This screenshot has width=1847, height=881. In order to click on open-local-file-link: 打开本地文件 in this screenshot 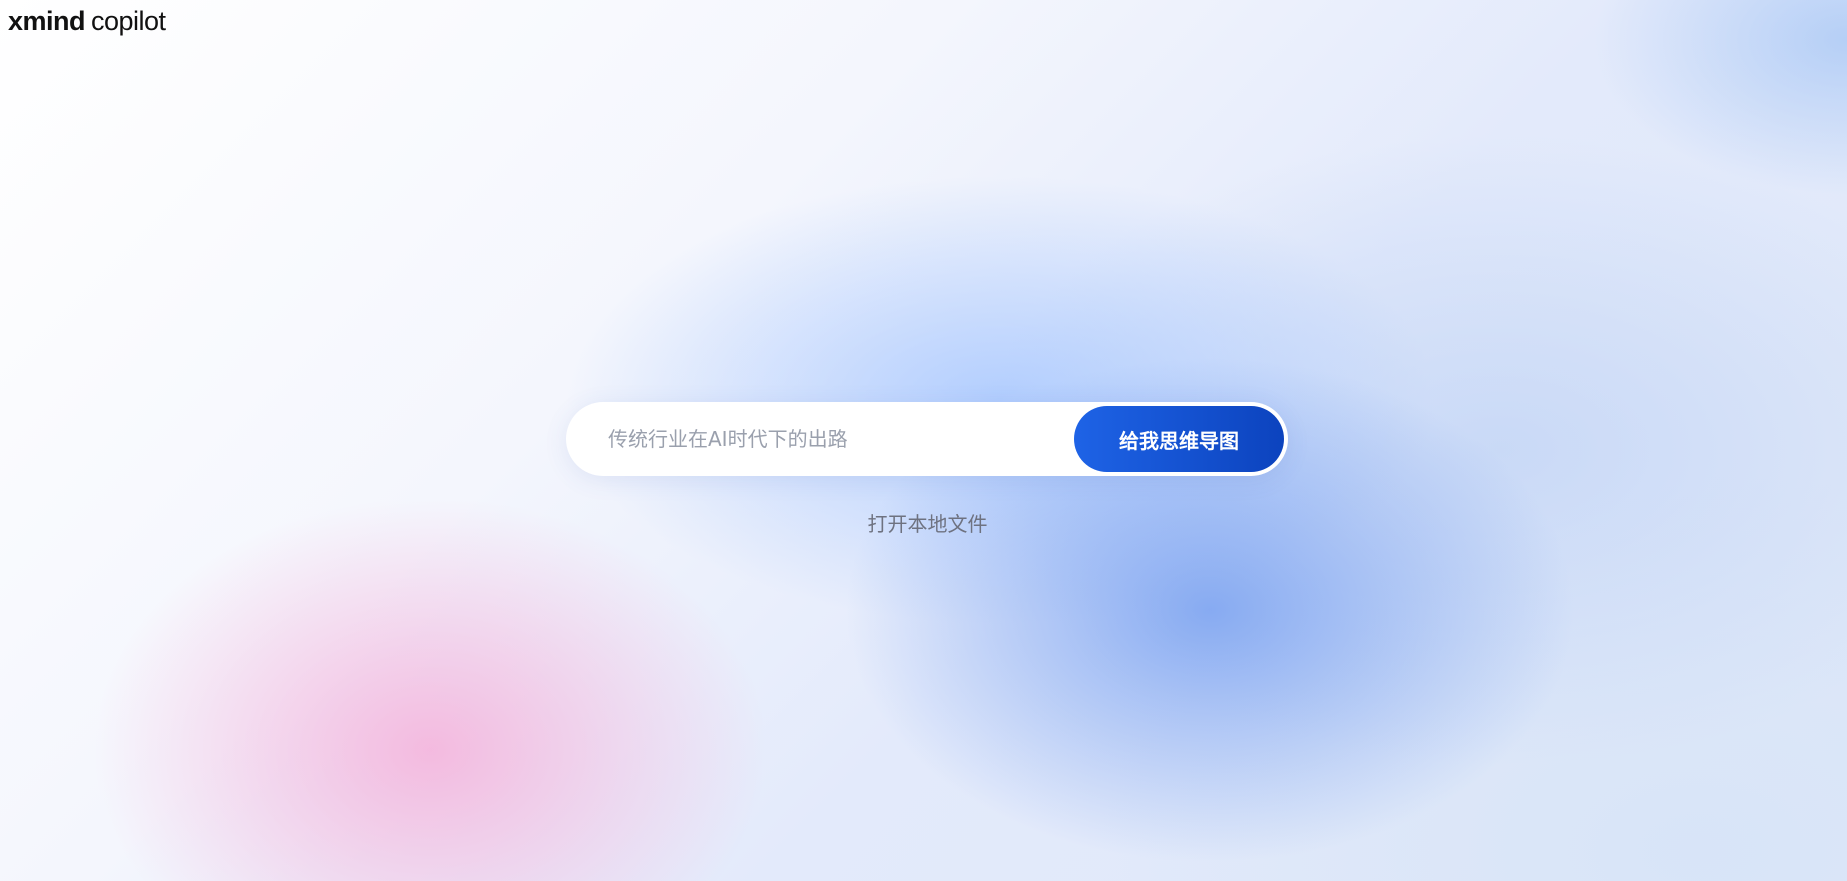, I will do `click(928, 524)`.